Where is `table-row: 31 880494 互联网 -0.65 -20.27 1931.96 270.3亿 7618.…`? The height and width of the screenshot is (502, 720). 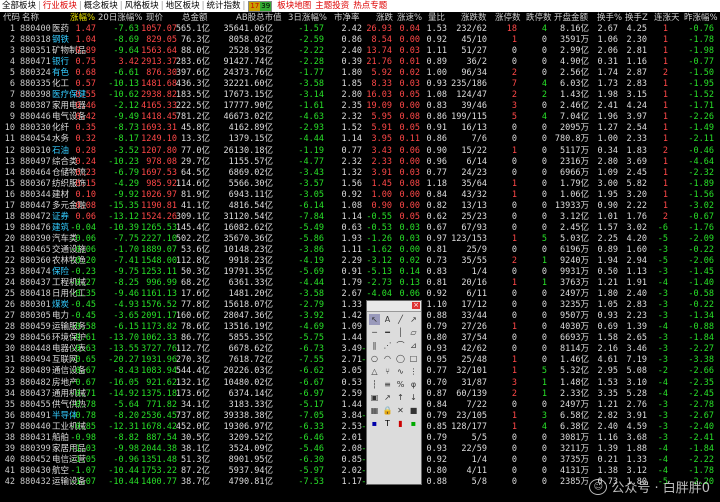
table-row: 31 880494 互联网 -0.65 -20.27 1931.96 270.3亿 7618.… is located at coordinates (360, 360).